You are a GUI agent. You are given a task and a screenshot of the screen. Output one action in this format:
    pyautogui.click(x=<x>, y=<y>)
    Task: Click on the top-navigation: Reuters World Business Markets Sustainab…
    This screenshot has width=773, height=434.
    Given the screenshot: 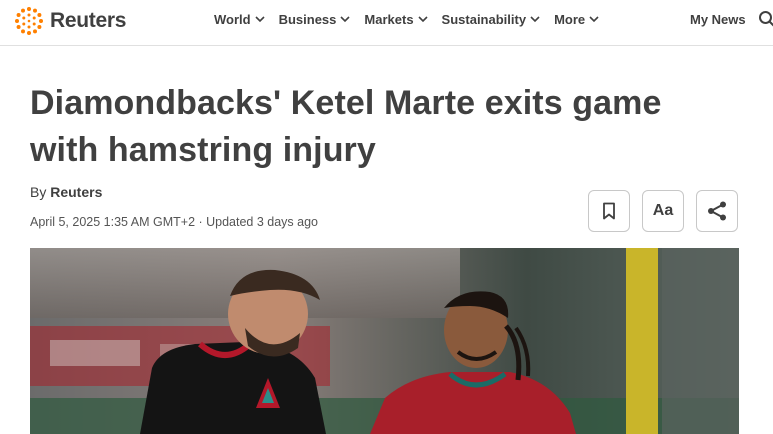 What is the action you would take?
    pyautogui.click(x=386, y=23)
    